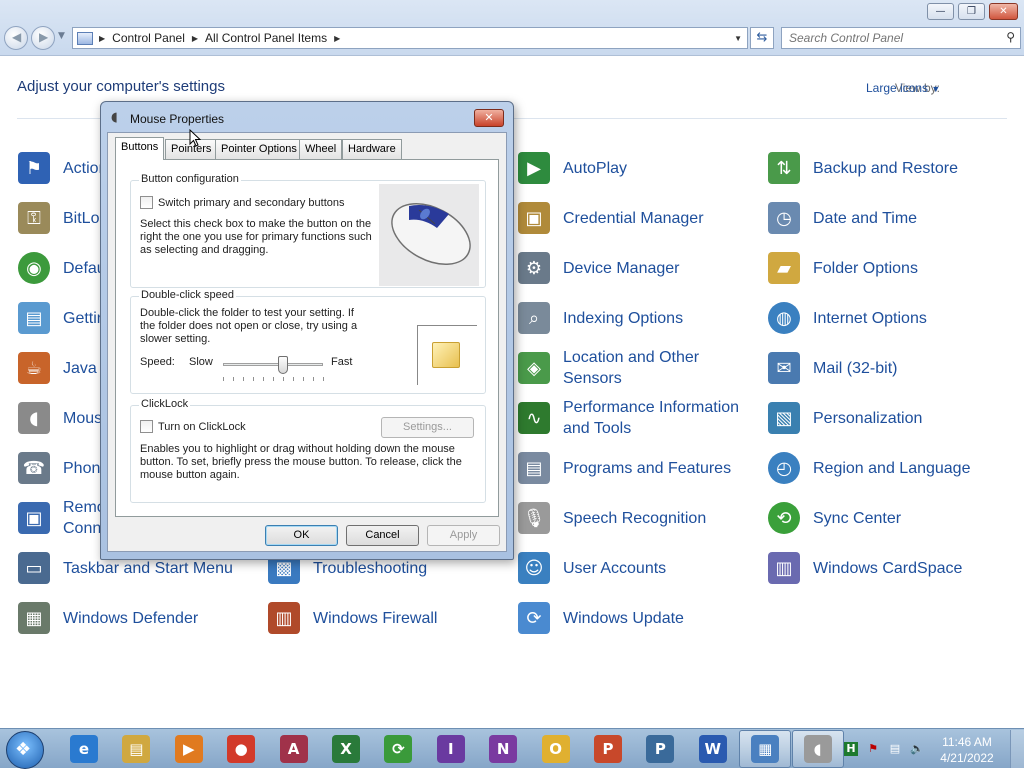 The height and width of the screenshot is (769, 1024). What do you see at coordinates (885, 518) in the screenshot?
I see `cp-item-sync-center: ⟲ Sync Center` at bounding box center [885, 518].